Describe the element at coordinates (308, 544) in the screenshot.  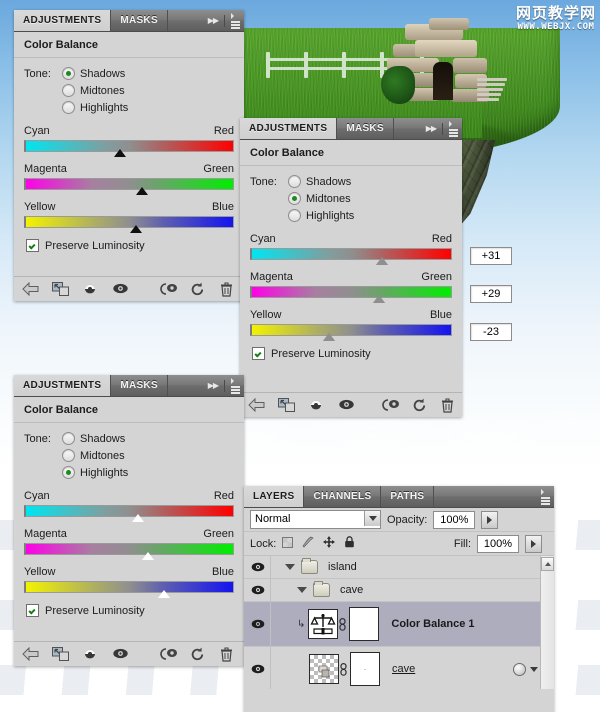
I see `lock-image-pixels-icon` at that location.